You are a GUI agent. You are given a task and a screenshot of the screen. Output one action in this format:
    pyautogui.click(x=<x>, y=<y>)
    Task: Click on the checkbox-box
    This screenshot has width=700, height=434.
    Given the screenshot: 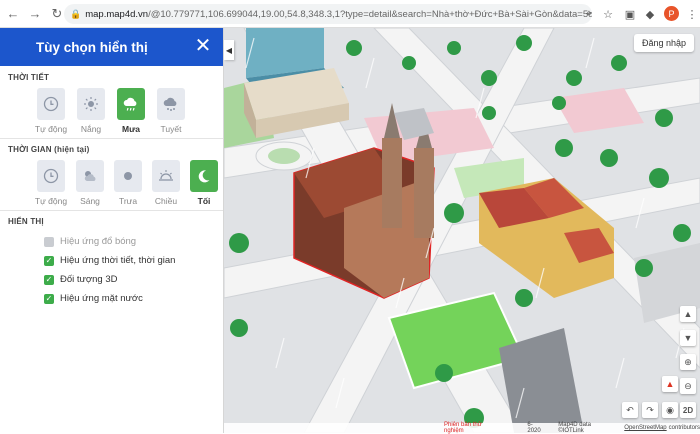 What is the action you would take?
    pyautogui.click(x=49, y=241)
    